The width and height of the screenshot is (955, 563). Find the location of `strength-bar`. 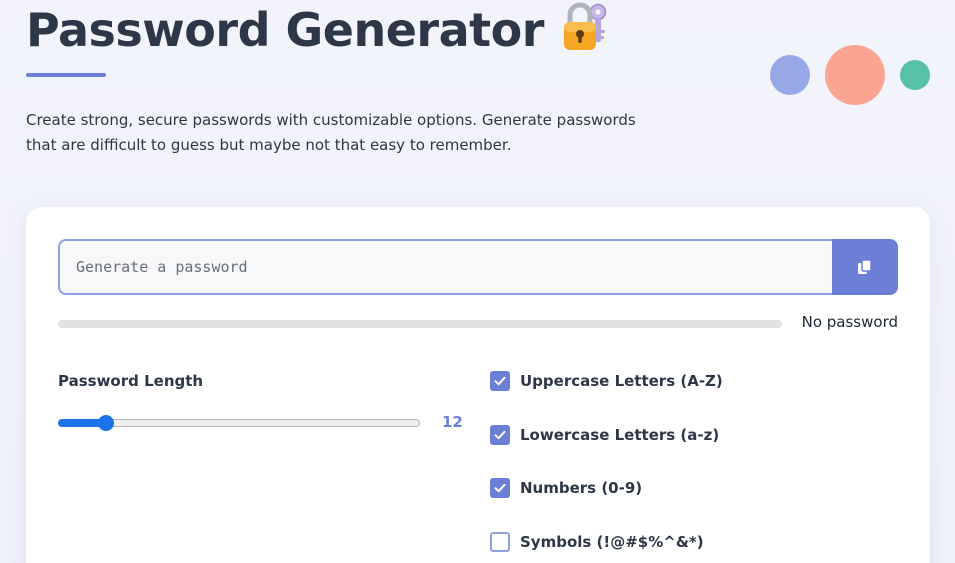

strength-bar is located at coordinates (420, 324).